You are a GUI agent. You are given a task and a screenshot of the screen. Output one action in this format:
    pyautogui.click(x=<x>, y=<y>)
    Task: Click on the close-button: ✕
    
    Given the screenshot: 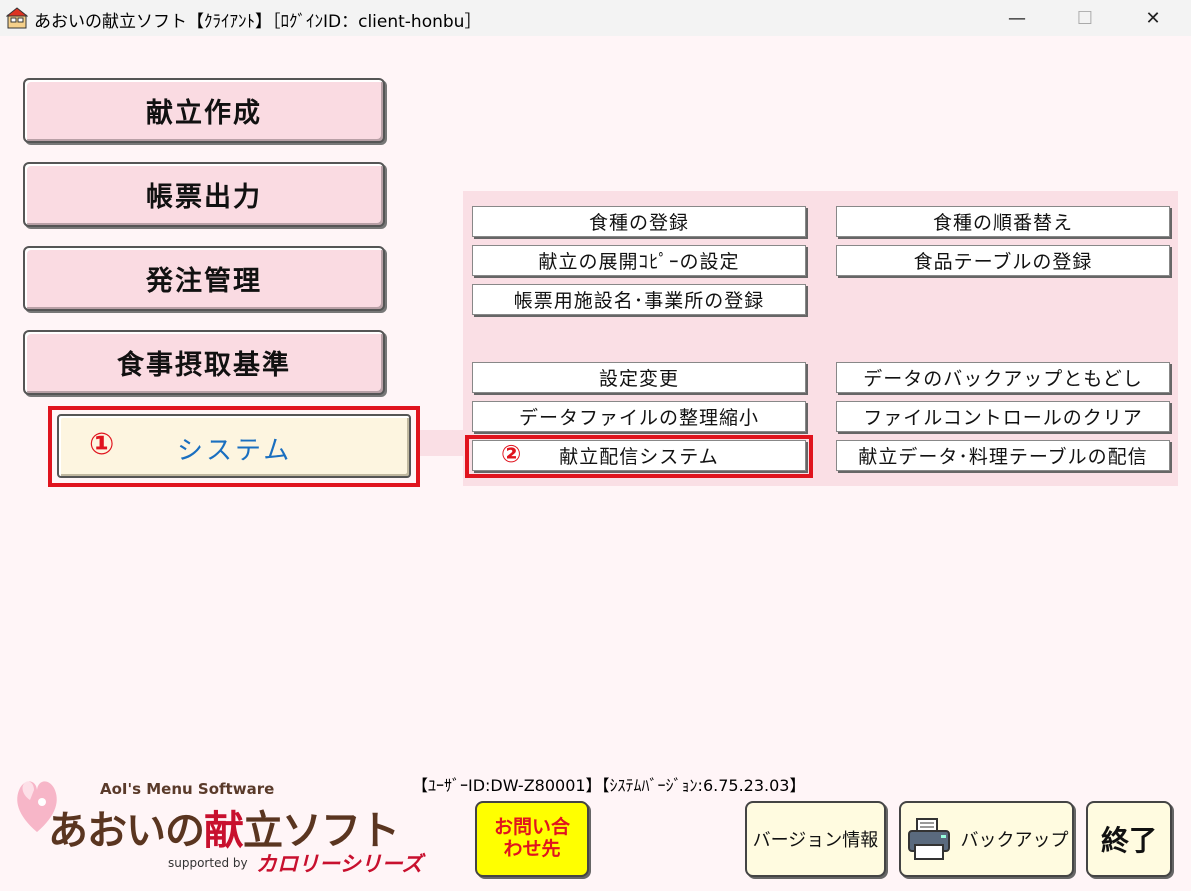 What is the action you would take?
    pyautogui.click(x=1153, y=18)
    